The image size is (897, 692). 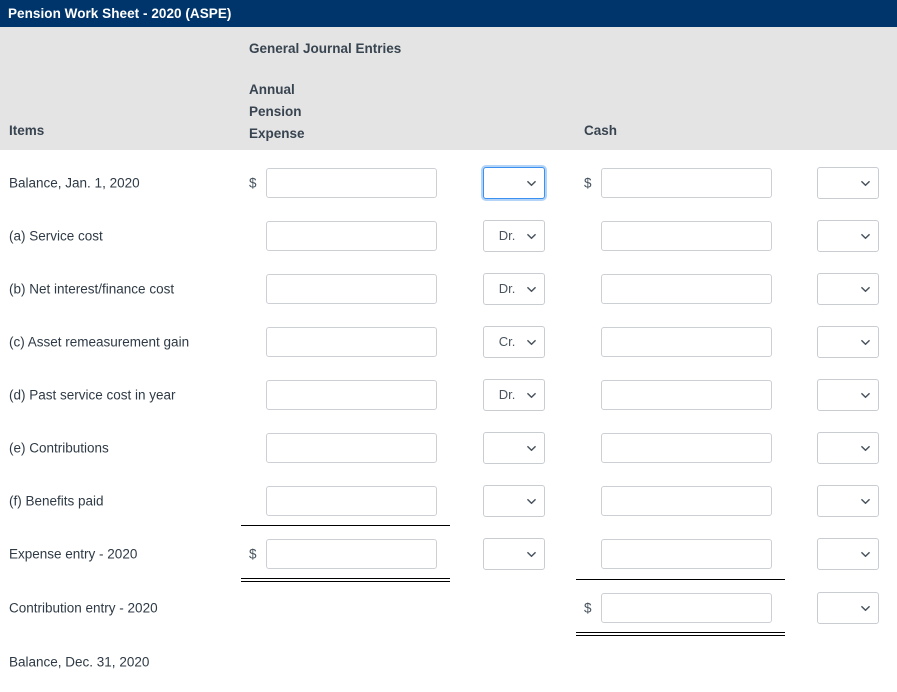 What do you see at coordinates (448, 500) in the screenshot?
I see `worksheet-row: (f) Benefits paid Dr.Cr. Dr.Cr.` at bounding box center [448, 500].